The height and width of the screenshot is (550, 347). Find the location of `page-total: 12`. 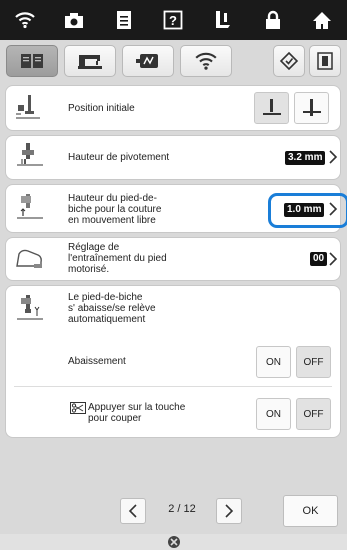

page-total: 12 is located at coordinates (189, 509).